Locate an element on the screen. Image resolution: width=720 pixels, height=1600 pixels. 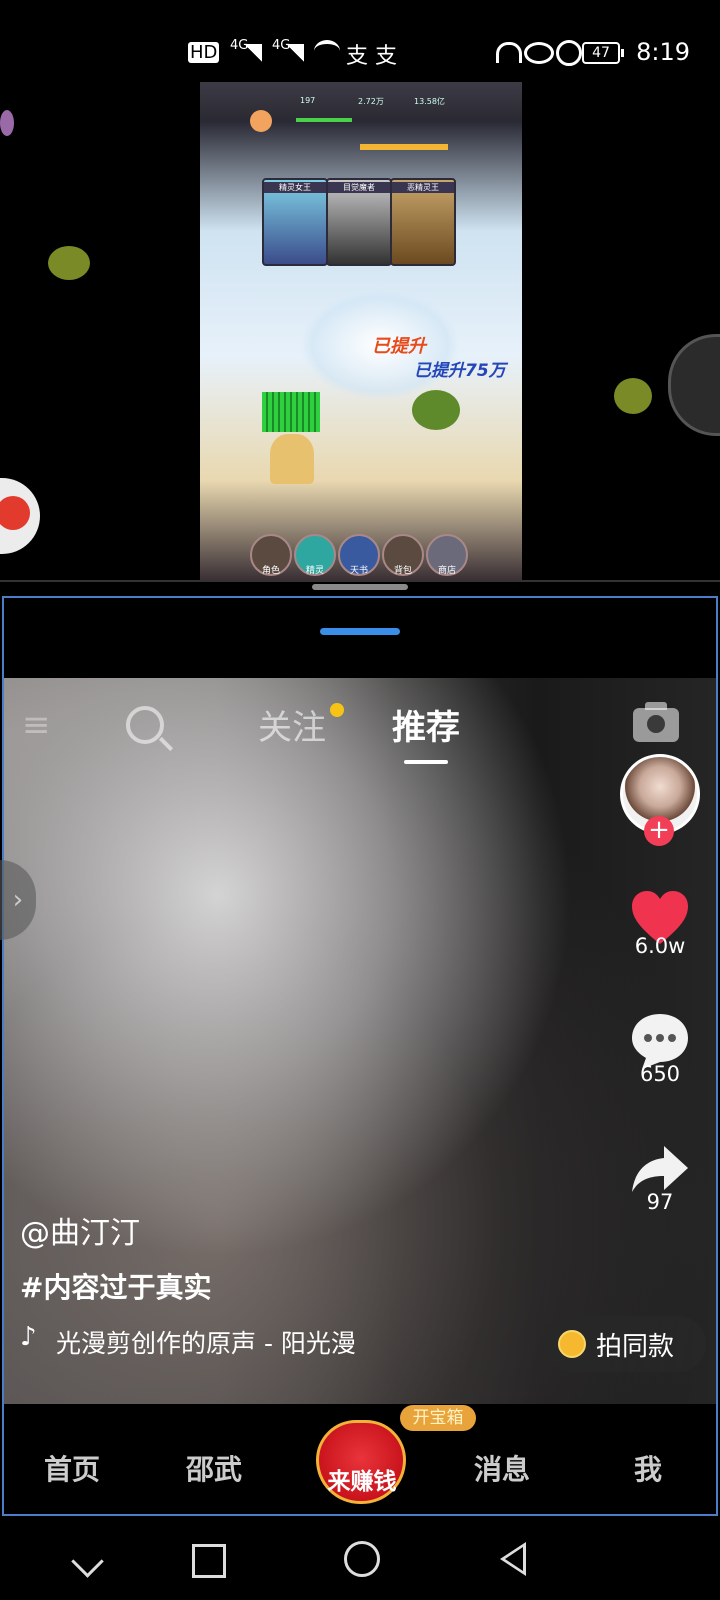
recents-button is located at coordinates (209, 1561).